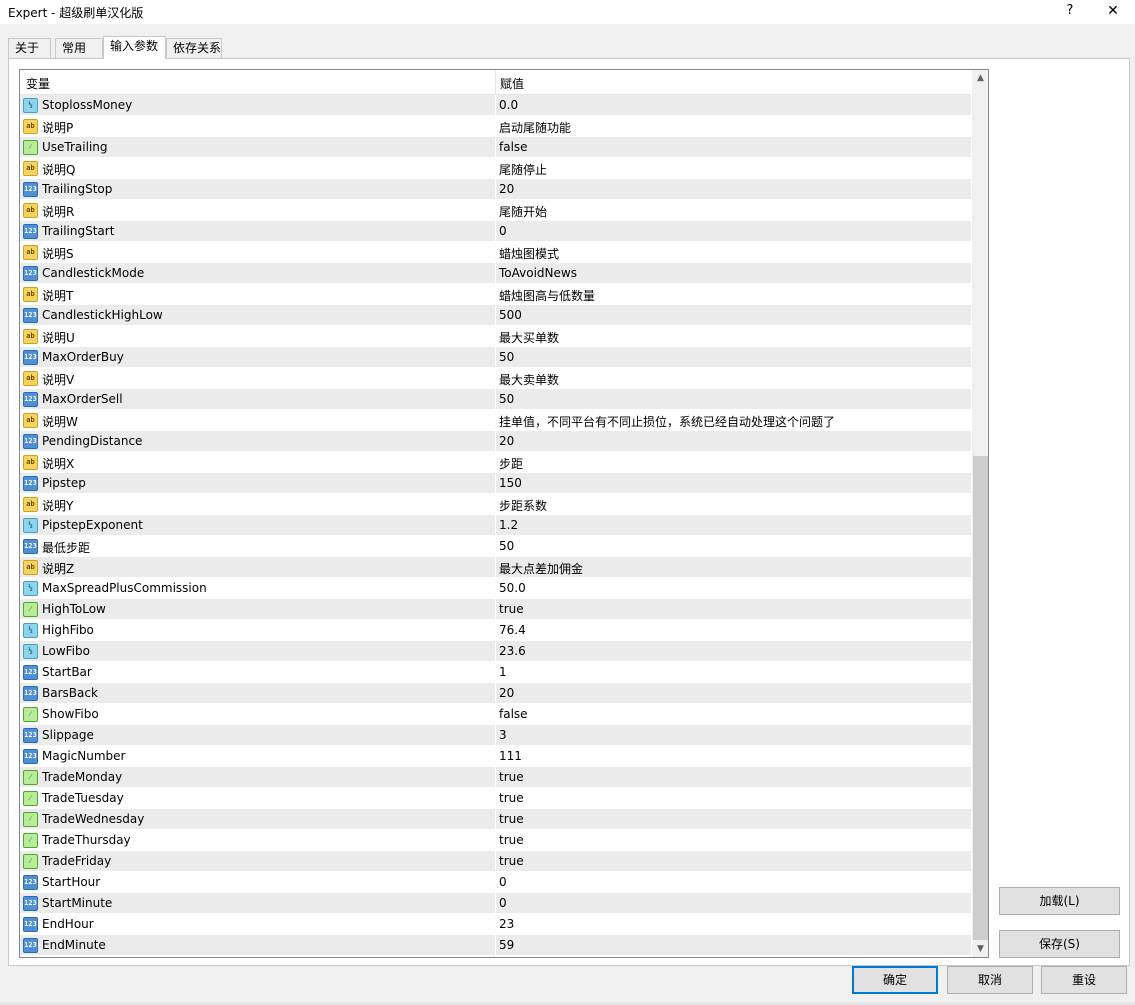 This screenshot has height=1005, width=1135. I want to click on save-button: 保存(S), so click(1059, 944).